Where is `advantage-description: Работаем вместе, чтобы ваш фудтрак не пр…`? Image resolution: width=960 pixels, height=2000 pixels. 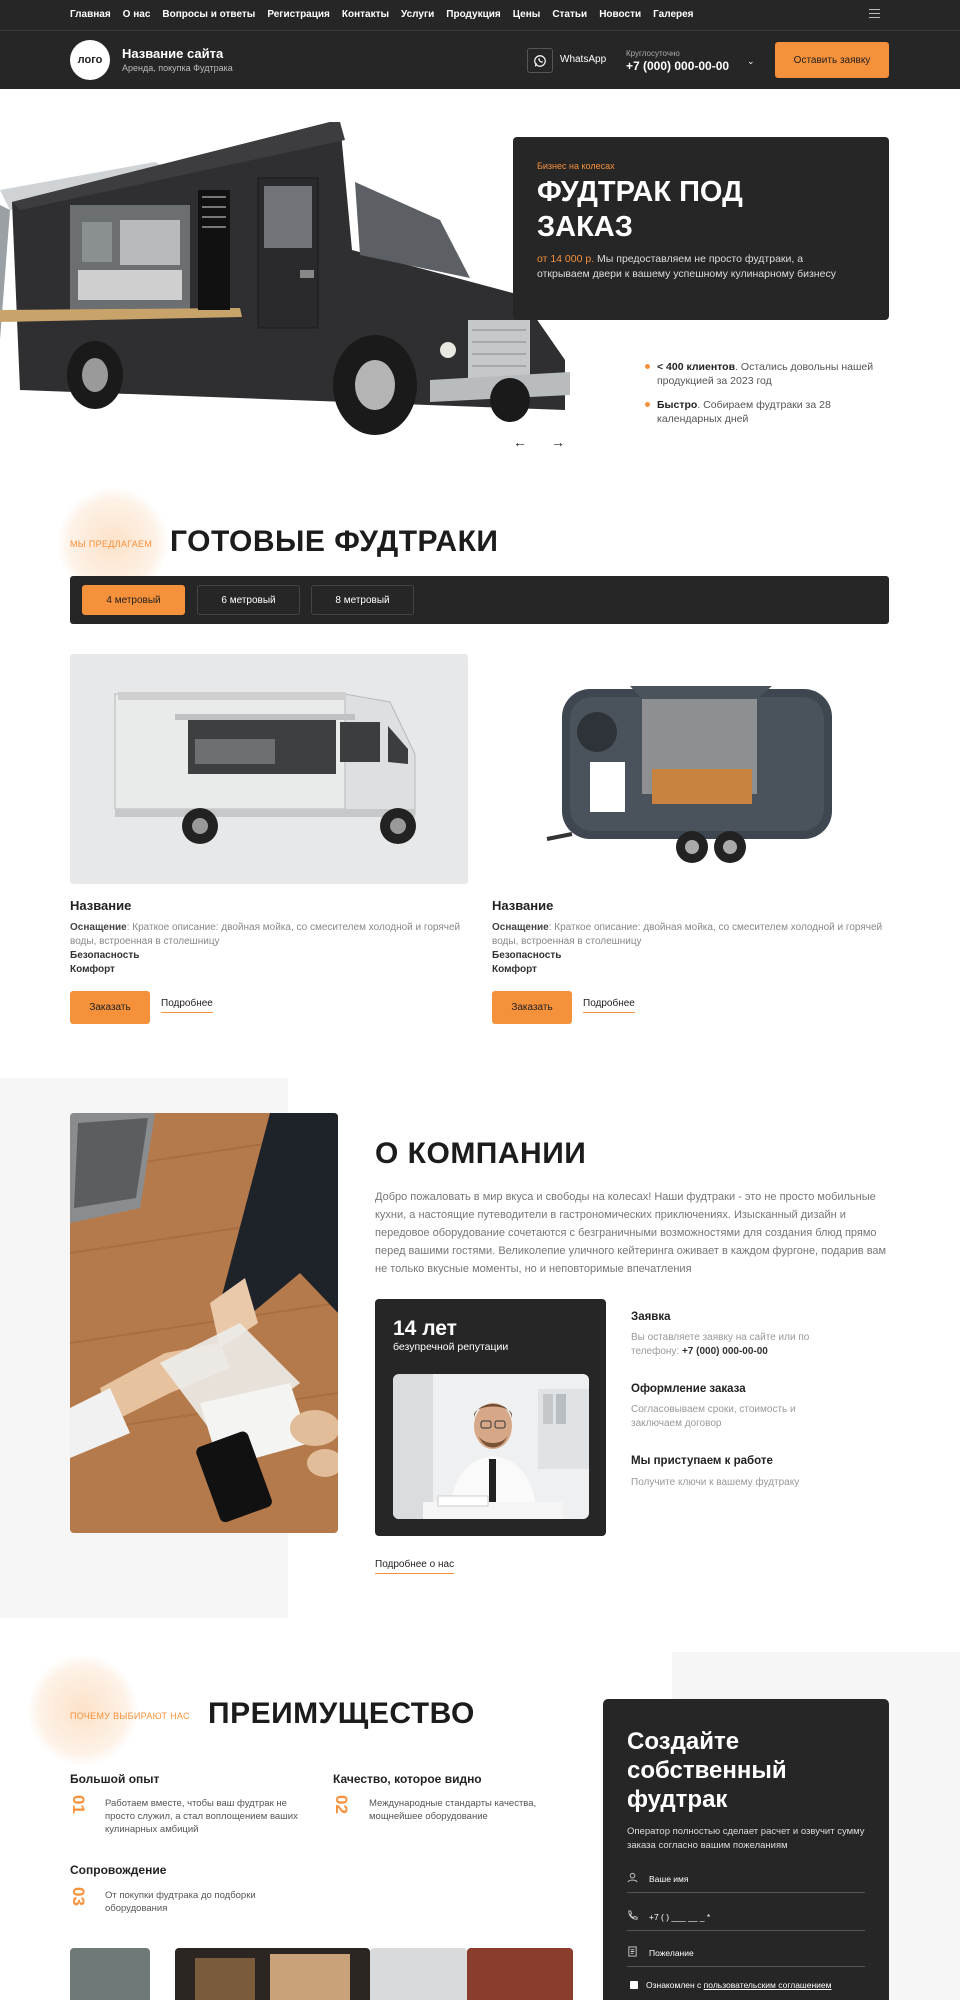 advantage-description: Работаем вместе, чтобы ваш фудтрак не пр… is located at coordinates (201, 1816).